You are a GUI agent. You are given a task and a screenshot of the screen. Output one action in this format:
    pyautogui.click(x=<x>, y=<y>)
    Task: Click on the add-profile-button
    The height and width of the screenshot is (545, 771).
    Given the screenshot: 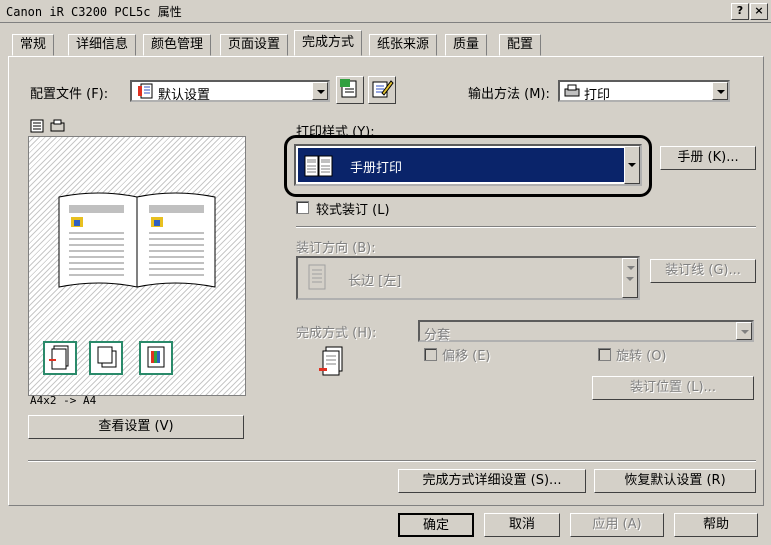 What is the action you would take?
    pyautogui.click(x=350, y=90)
    